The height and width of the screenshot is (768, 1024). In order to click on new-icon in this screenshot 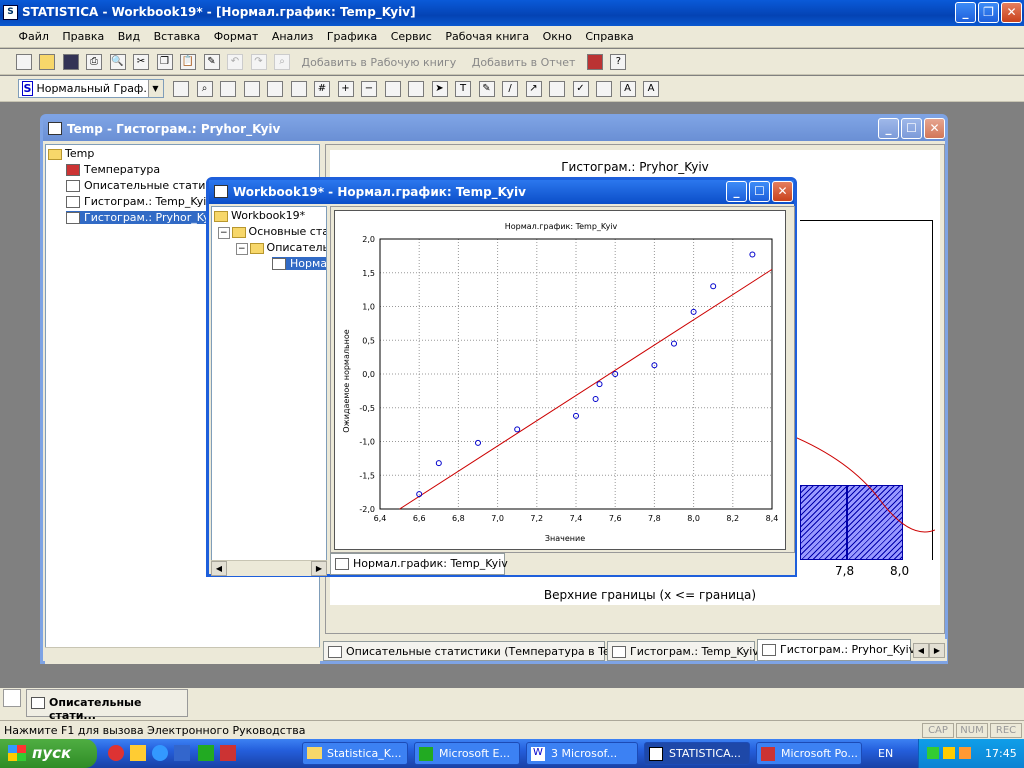, I will do `click(23, 62)`.